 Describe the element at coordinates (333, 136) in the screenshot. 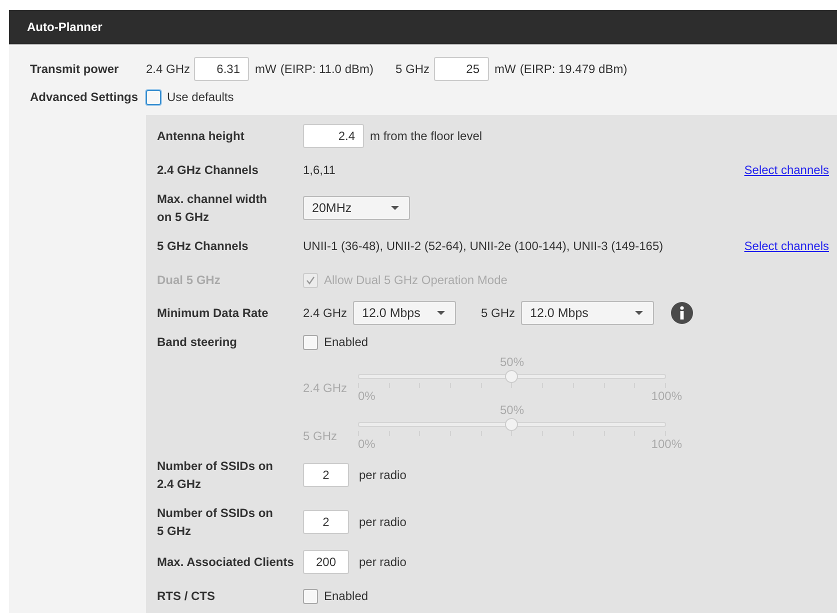

I see `text-field: 2.4` at that location.